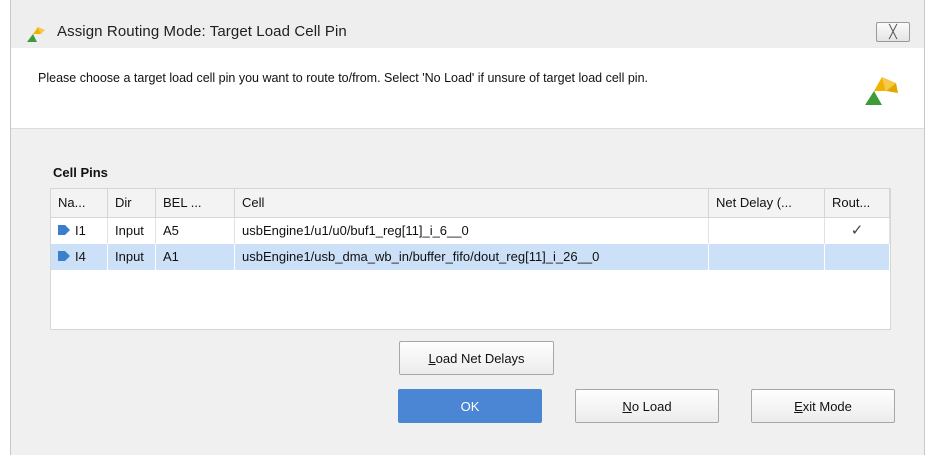  What do you see at coordinates (857, 231) in the screenshot?
I see `checkmark-icon: ✓` at bounding box center [857, 231].